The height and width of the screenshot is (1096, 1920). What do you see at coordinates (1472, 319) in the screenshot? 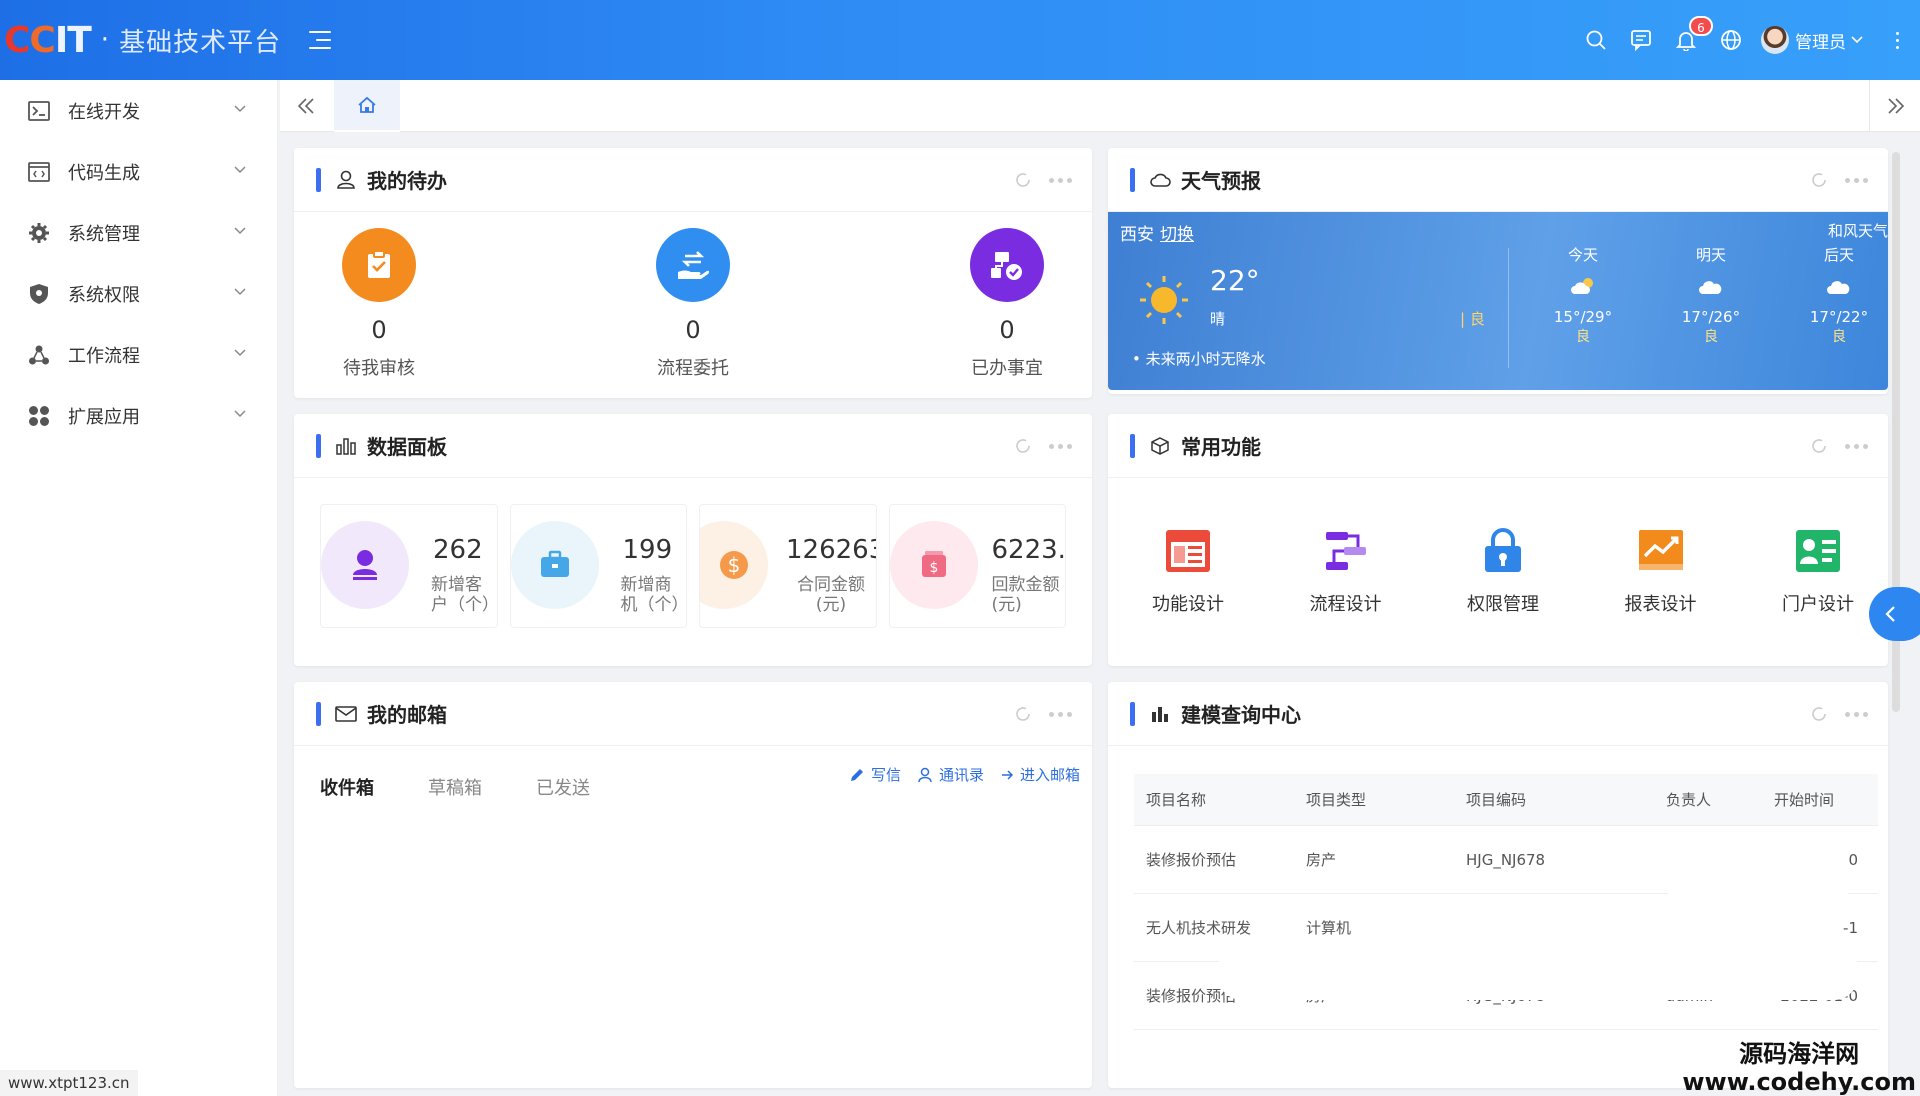
I see `air-quality: | 良` at bounding box center [1472, 319].